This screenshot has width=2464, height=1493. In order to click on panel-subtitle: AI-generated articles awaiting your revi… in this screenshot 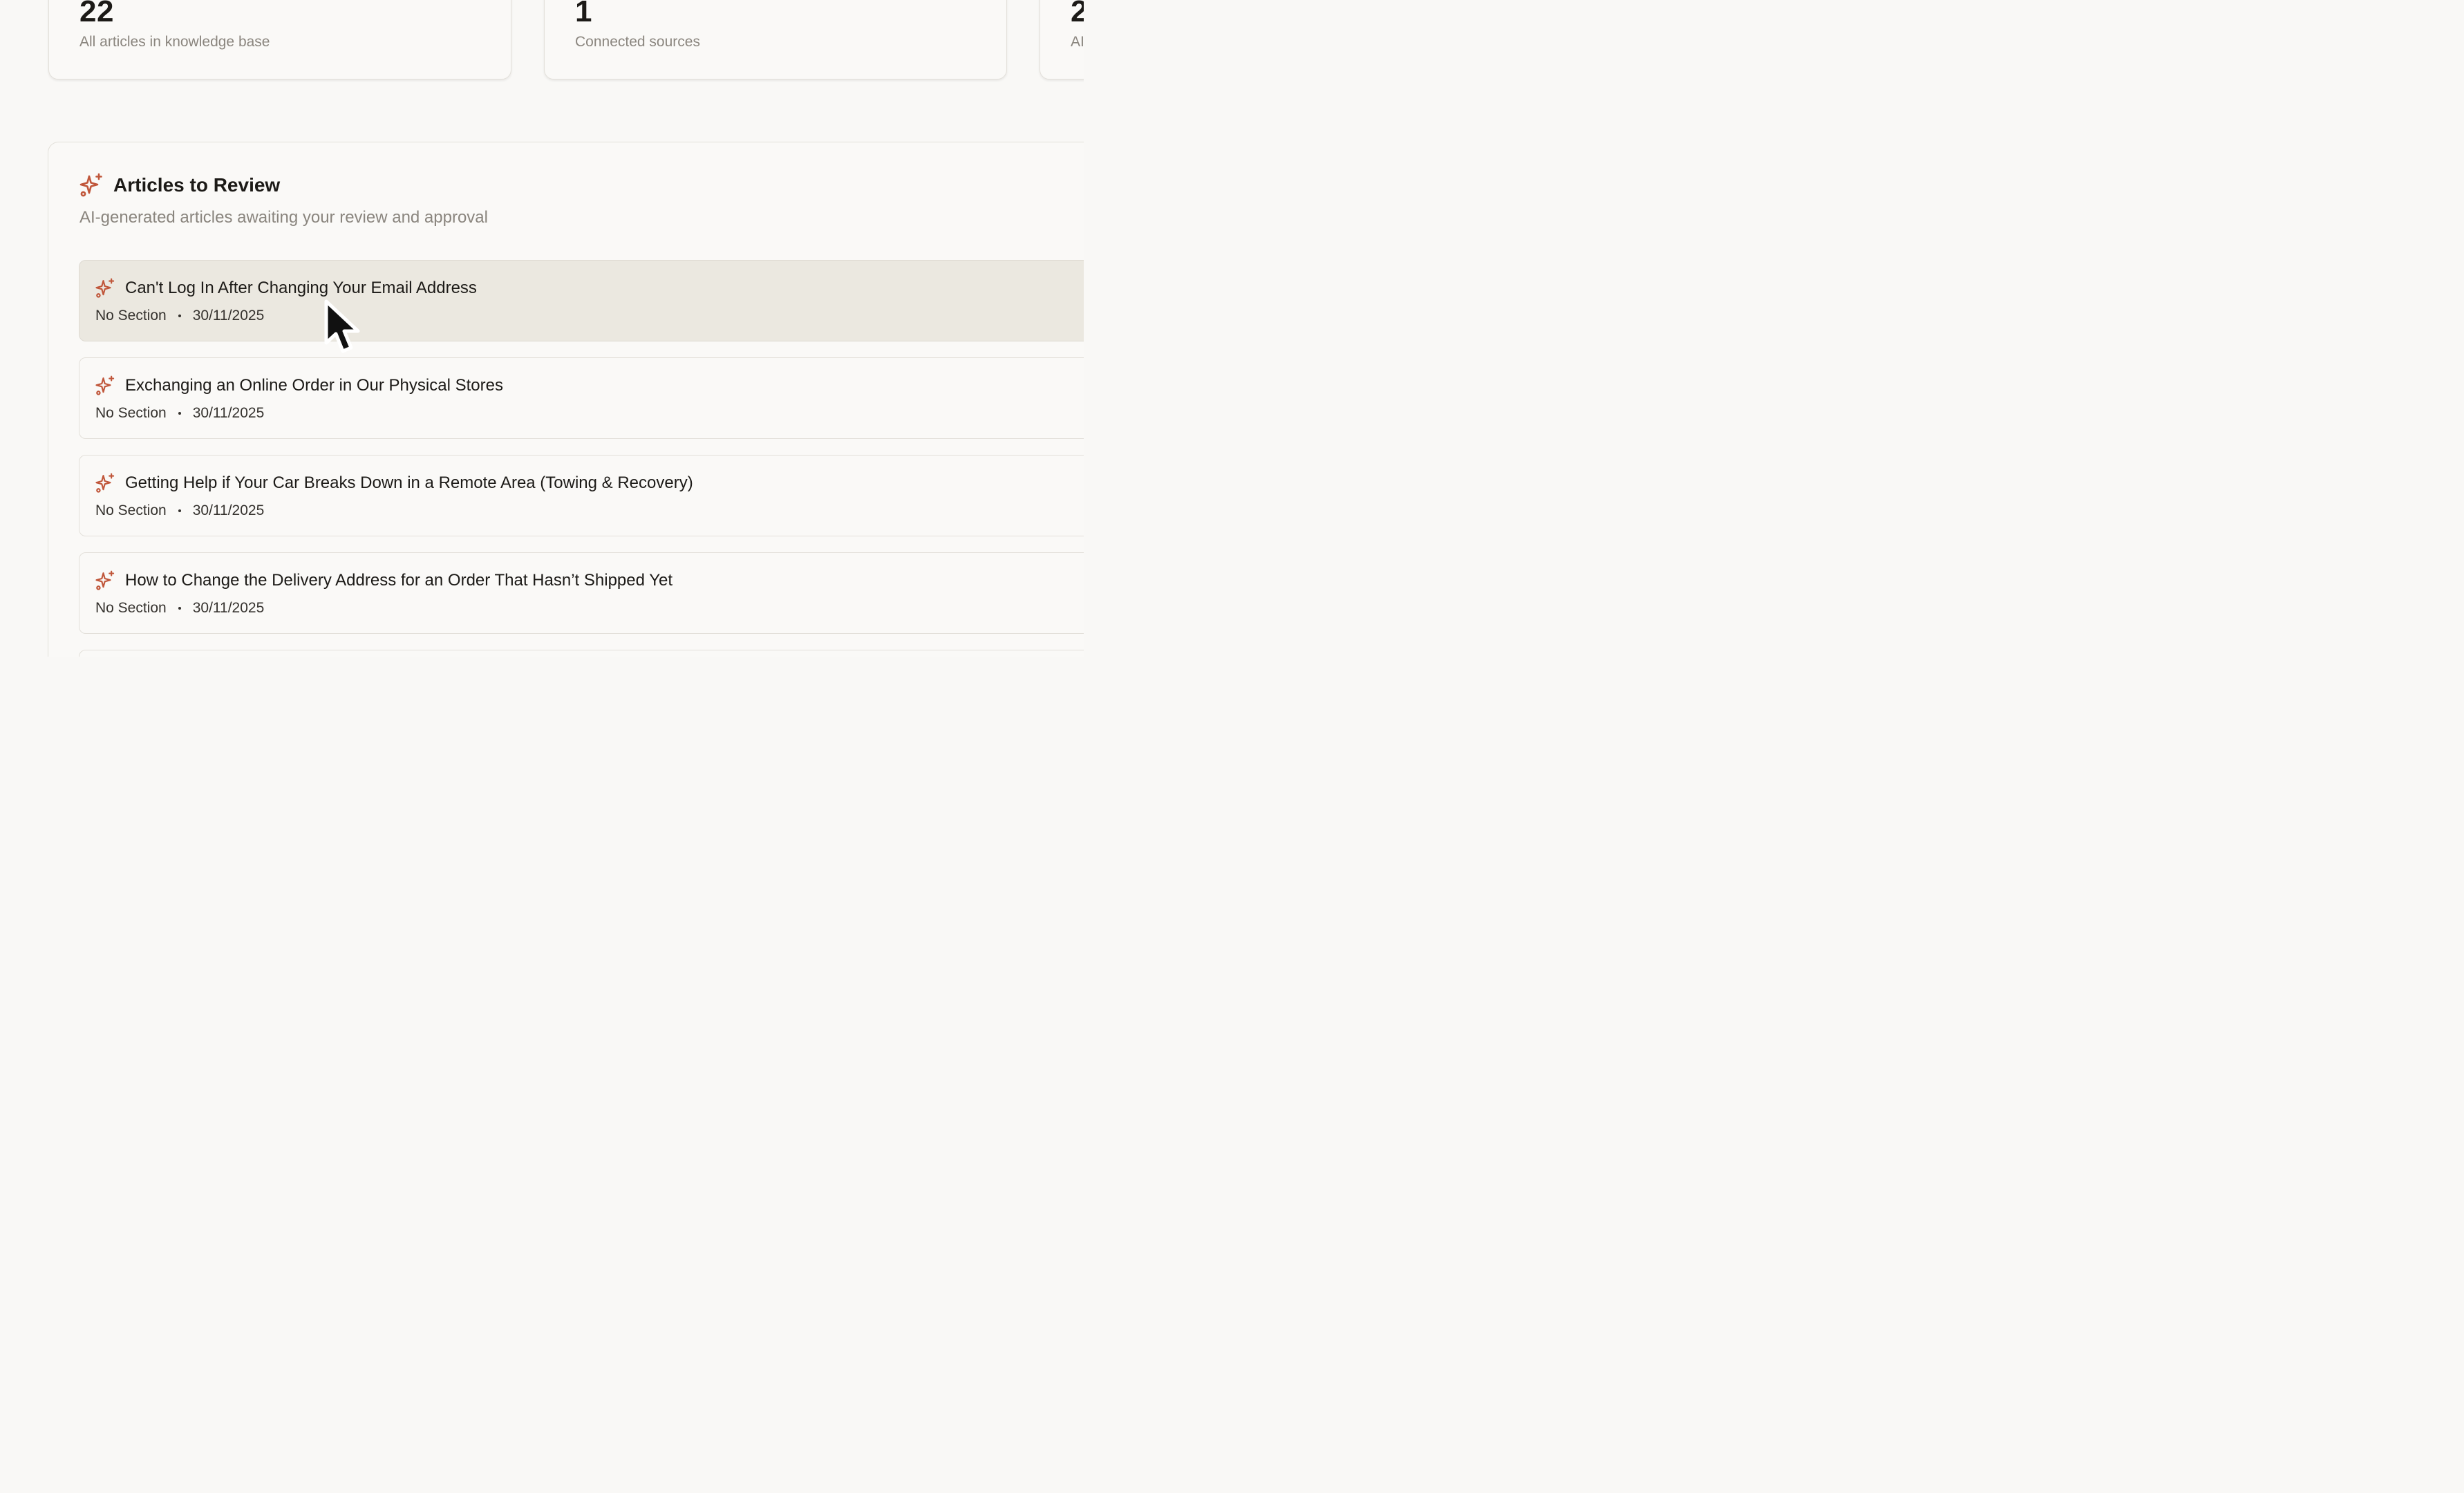, I will do `click(283, 217)`.